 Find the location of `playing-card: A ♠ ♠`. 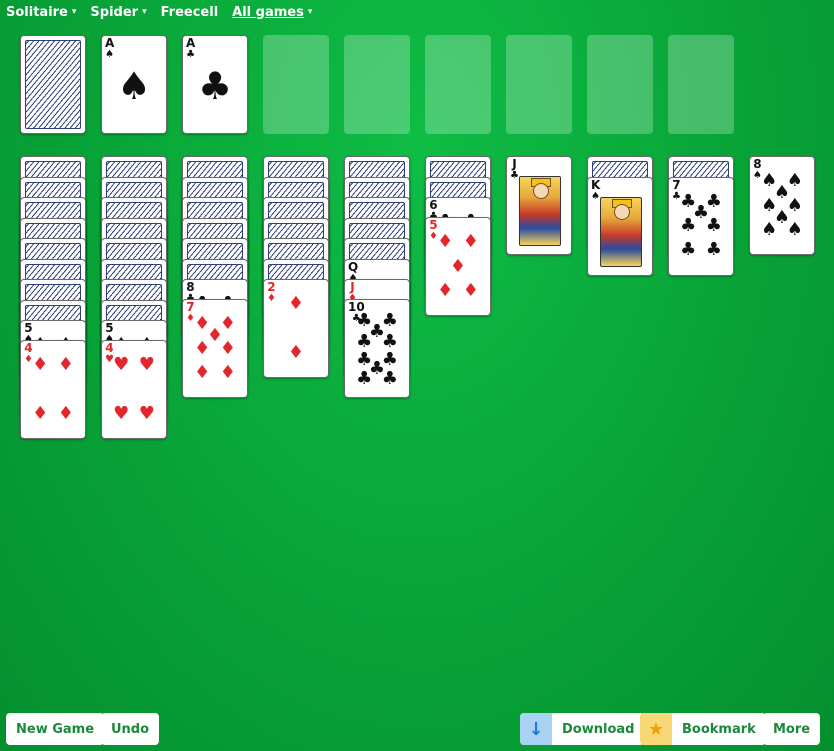

playing-card: A ♠ ♠ is located at coordinates (134, 84).